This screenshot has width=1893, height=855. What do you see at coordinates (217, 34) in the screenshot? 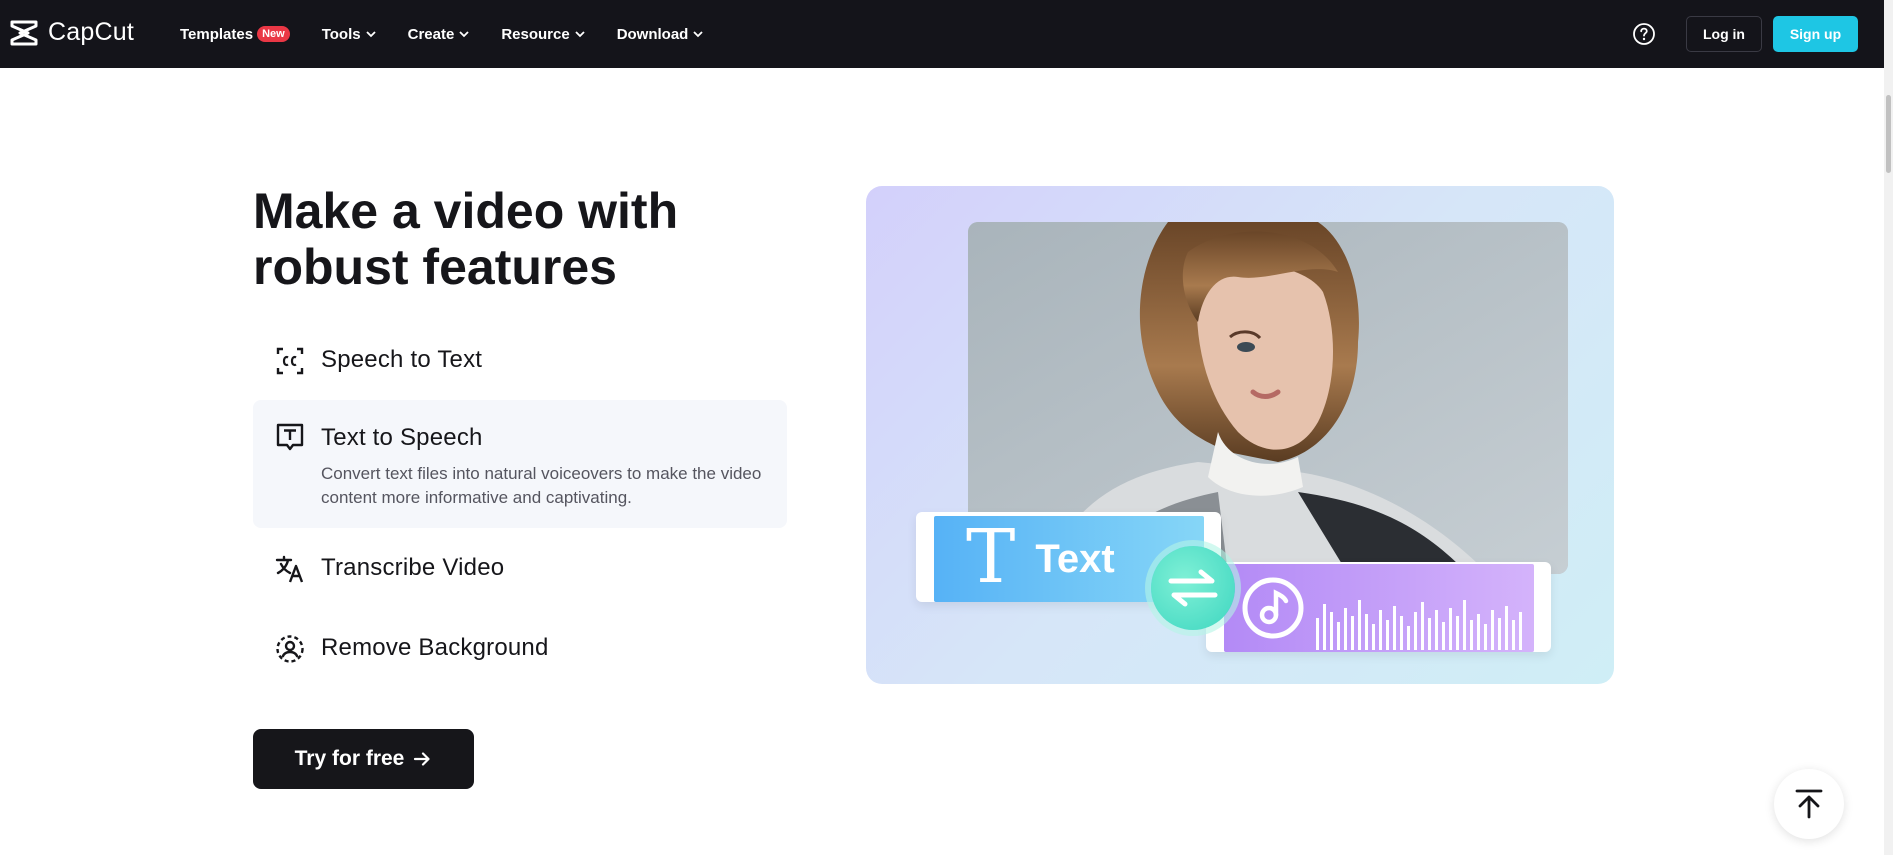
I see `nav-templates-label: Templates` at bounding box center [217, 34].